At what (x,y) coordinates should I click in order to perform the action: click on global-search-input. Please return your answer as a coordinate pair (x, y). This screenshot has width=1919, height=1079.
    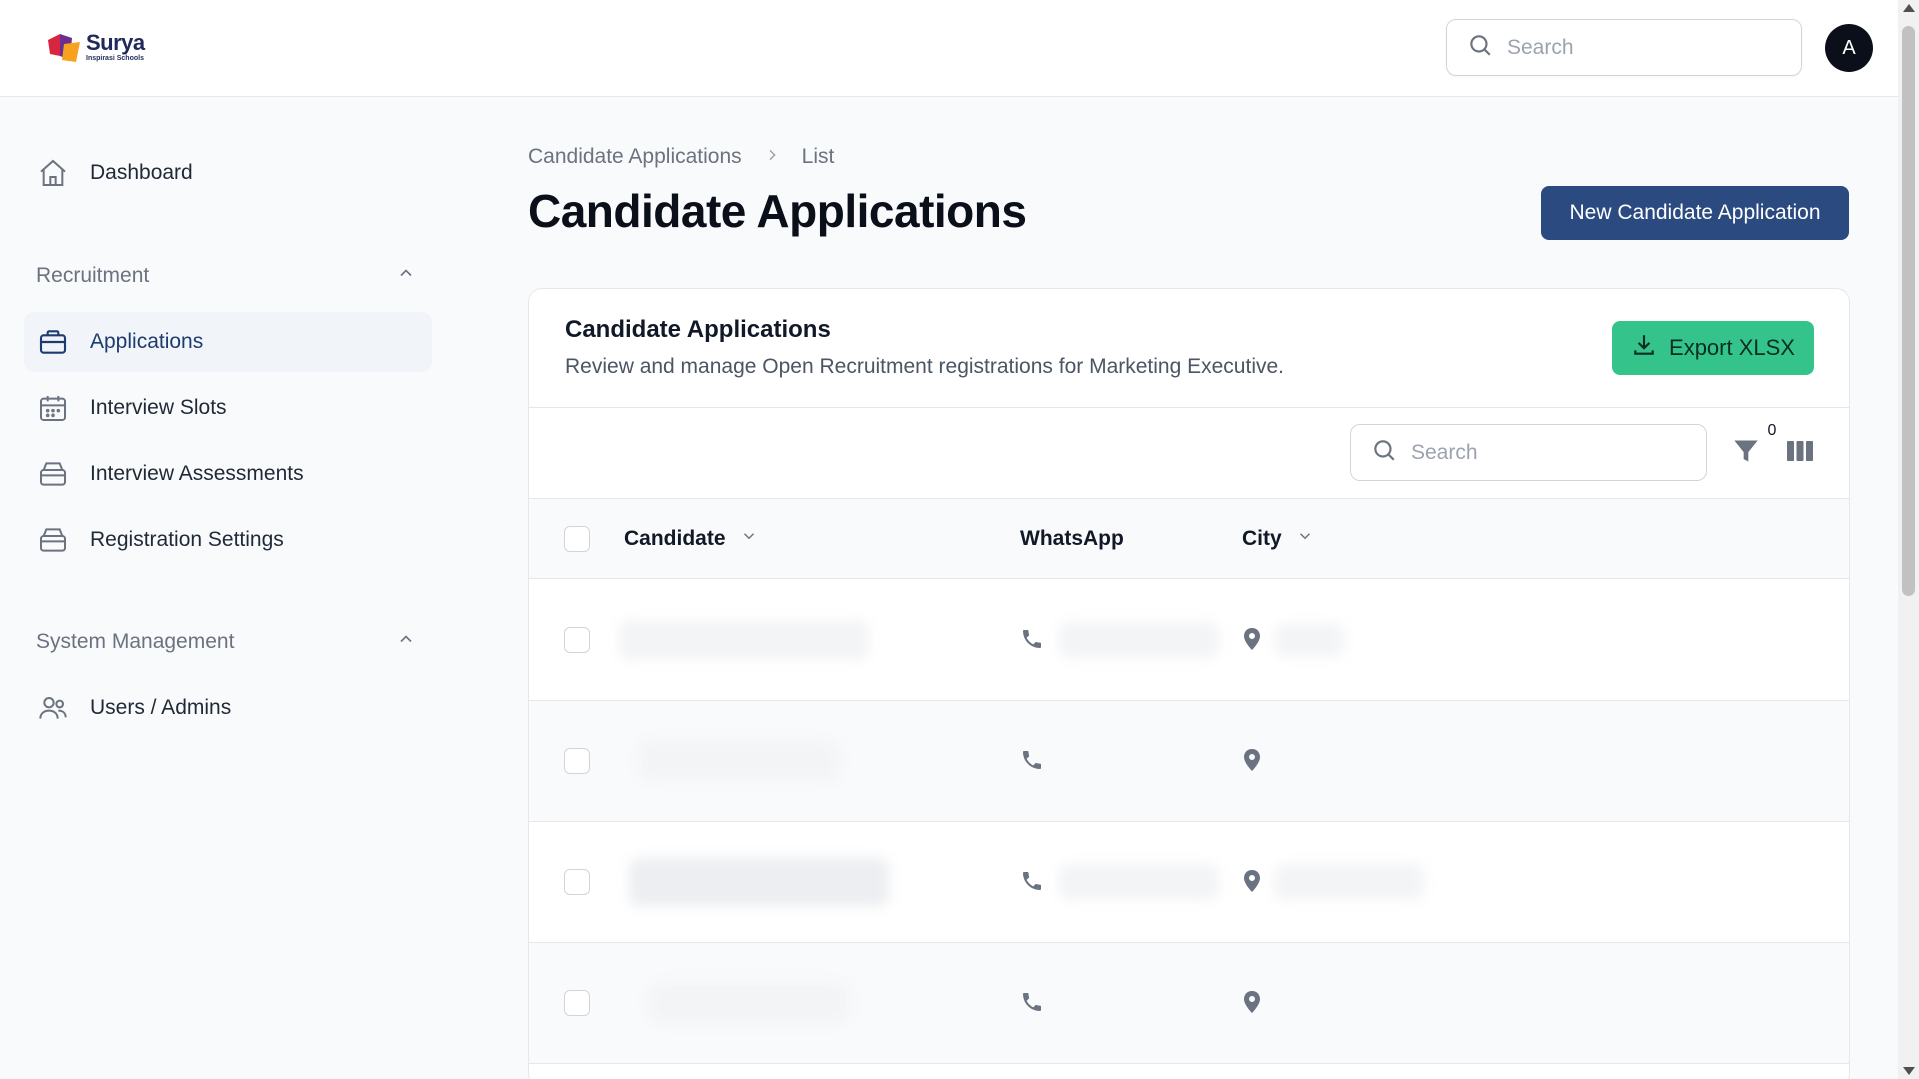
    Looking at the image, I should click on (1647, 47).